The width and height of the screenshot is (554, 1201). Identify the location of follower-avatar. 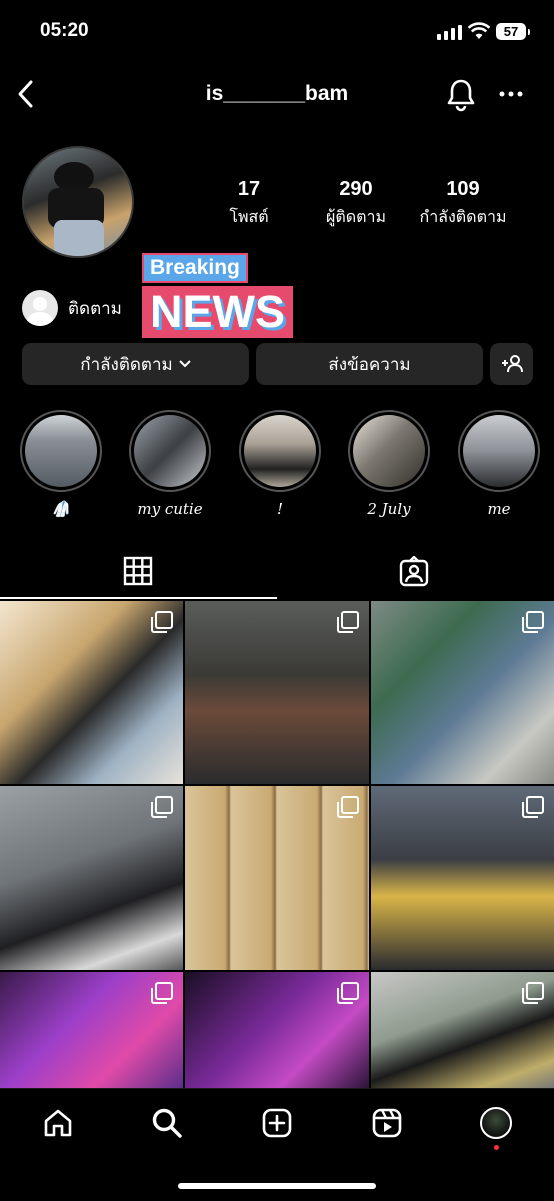
(40, 308).